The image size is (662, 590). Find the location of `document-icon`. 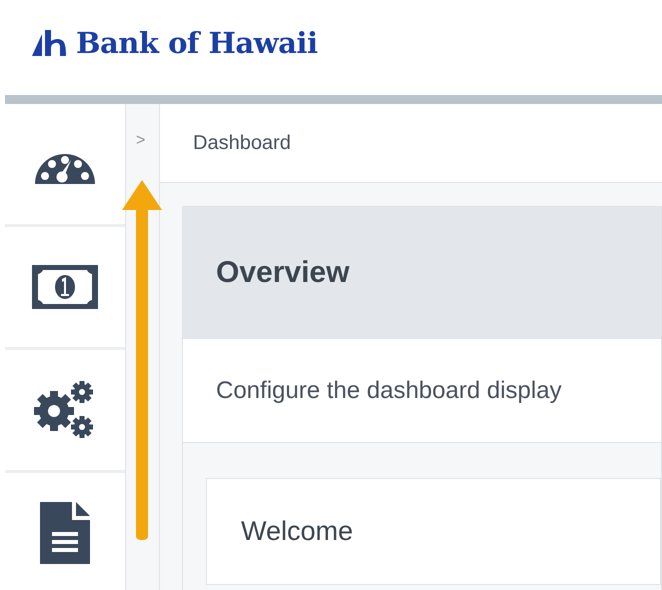

document-icon is located at coordinates (65, 533).